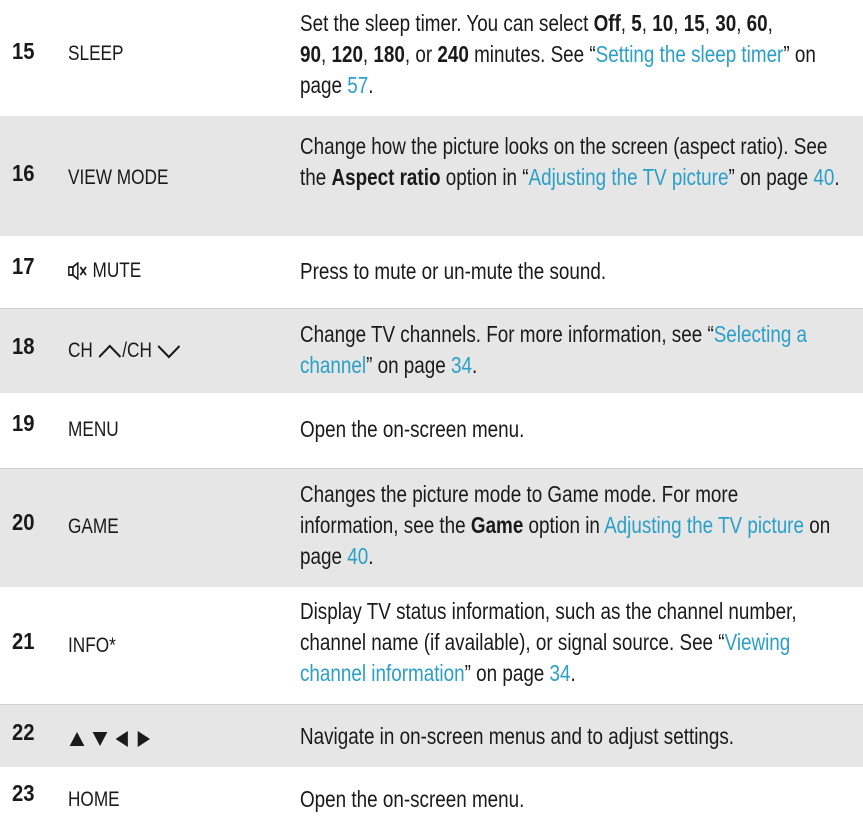 The width and height of the screenshot is (863, 820). What do you see at coordinates (118, 177) in the screenshot?
I see `key-name: VIEW MODE` at bounding box center [118, 177].